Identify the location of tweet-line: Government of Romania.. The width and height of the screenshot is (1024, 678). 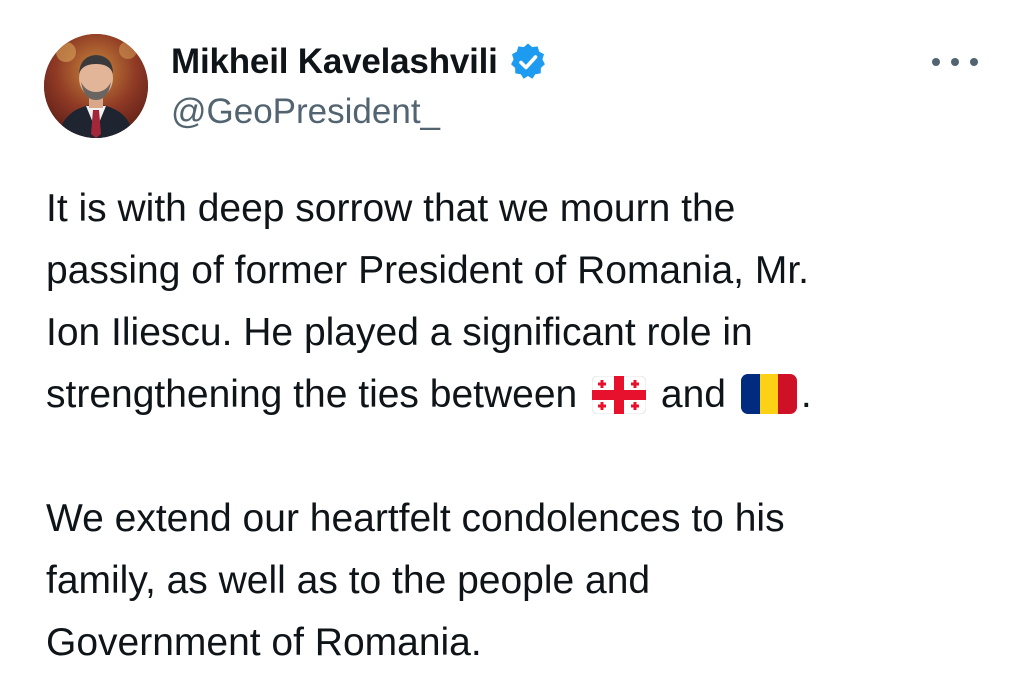
(264, 642).